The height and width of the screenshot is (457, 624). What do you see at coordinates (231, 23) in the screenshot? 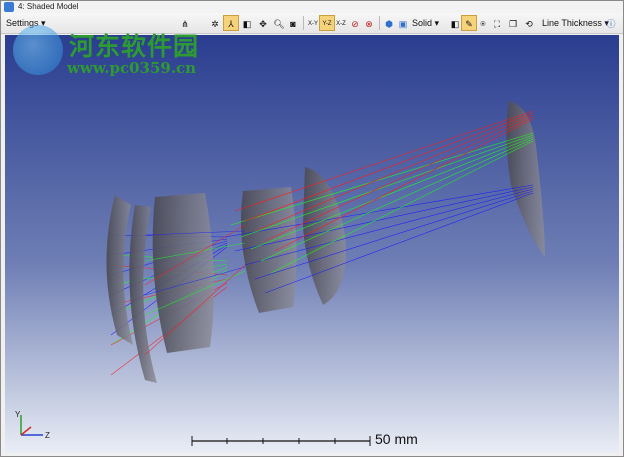
I see `rotate-axes-icon: ⅄` at bounding box center [231, 23].